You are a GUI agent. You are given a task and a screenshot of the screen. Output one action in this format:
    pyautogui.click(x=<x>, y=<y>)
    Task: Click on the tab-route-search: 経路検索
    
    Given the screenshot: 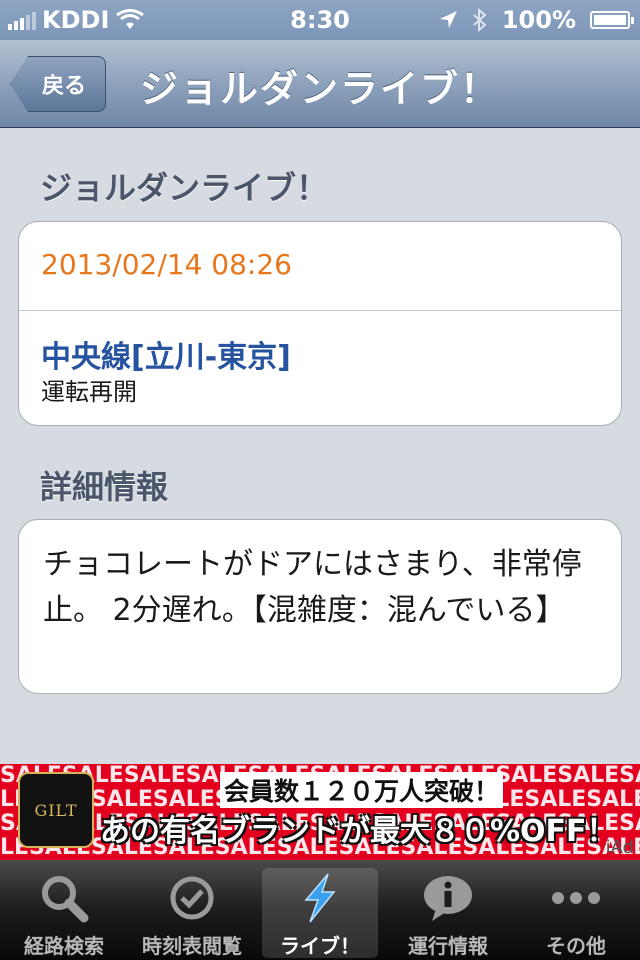 What is the action you would take?
    pyautogui.click(x=64, y=910)
    